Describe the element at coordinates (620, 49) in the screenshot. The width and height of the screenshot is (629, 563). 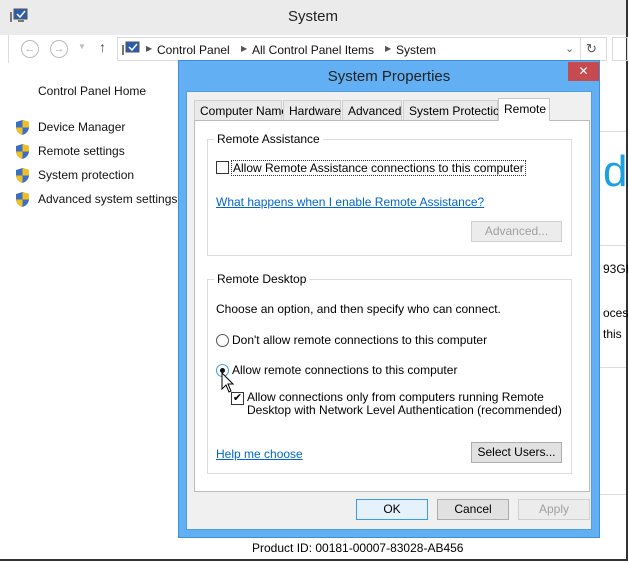
I see `search-input` at that location.